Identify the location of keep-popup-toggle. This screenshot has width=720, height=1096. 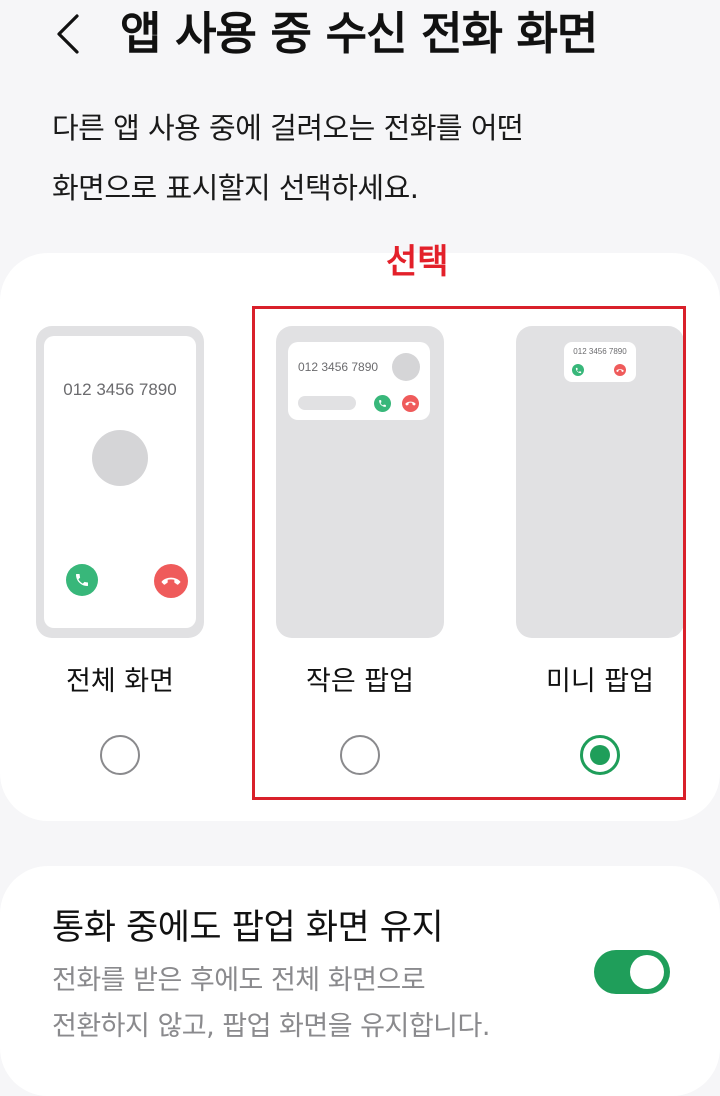
(632, 972).